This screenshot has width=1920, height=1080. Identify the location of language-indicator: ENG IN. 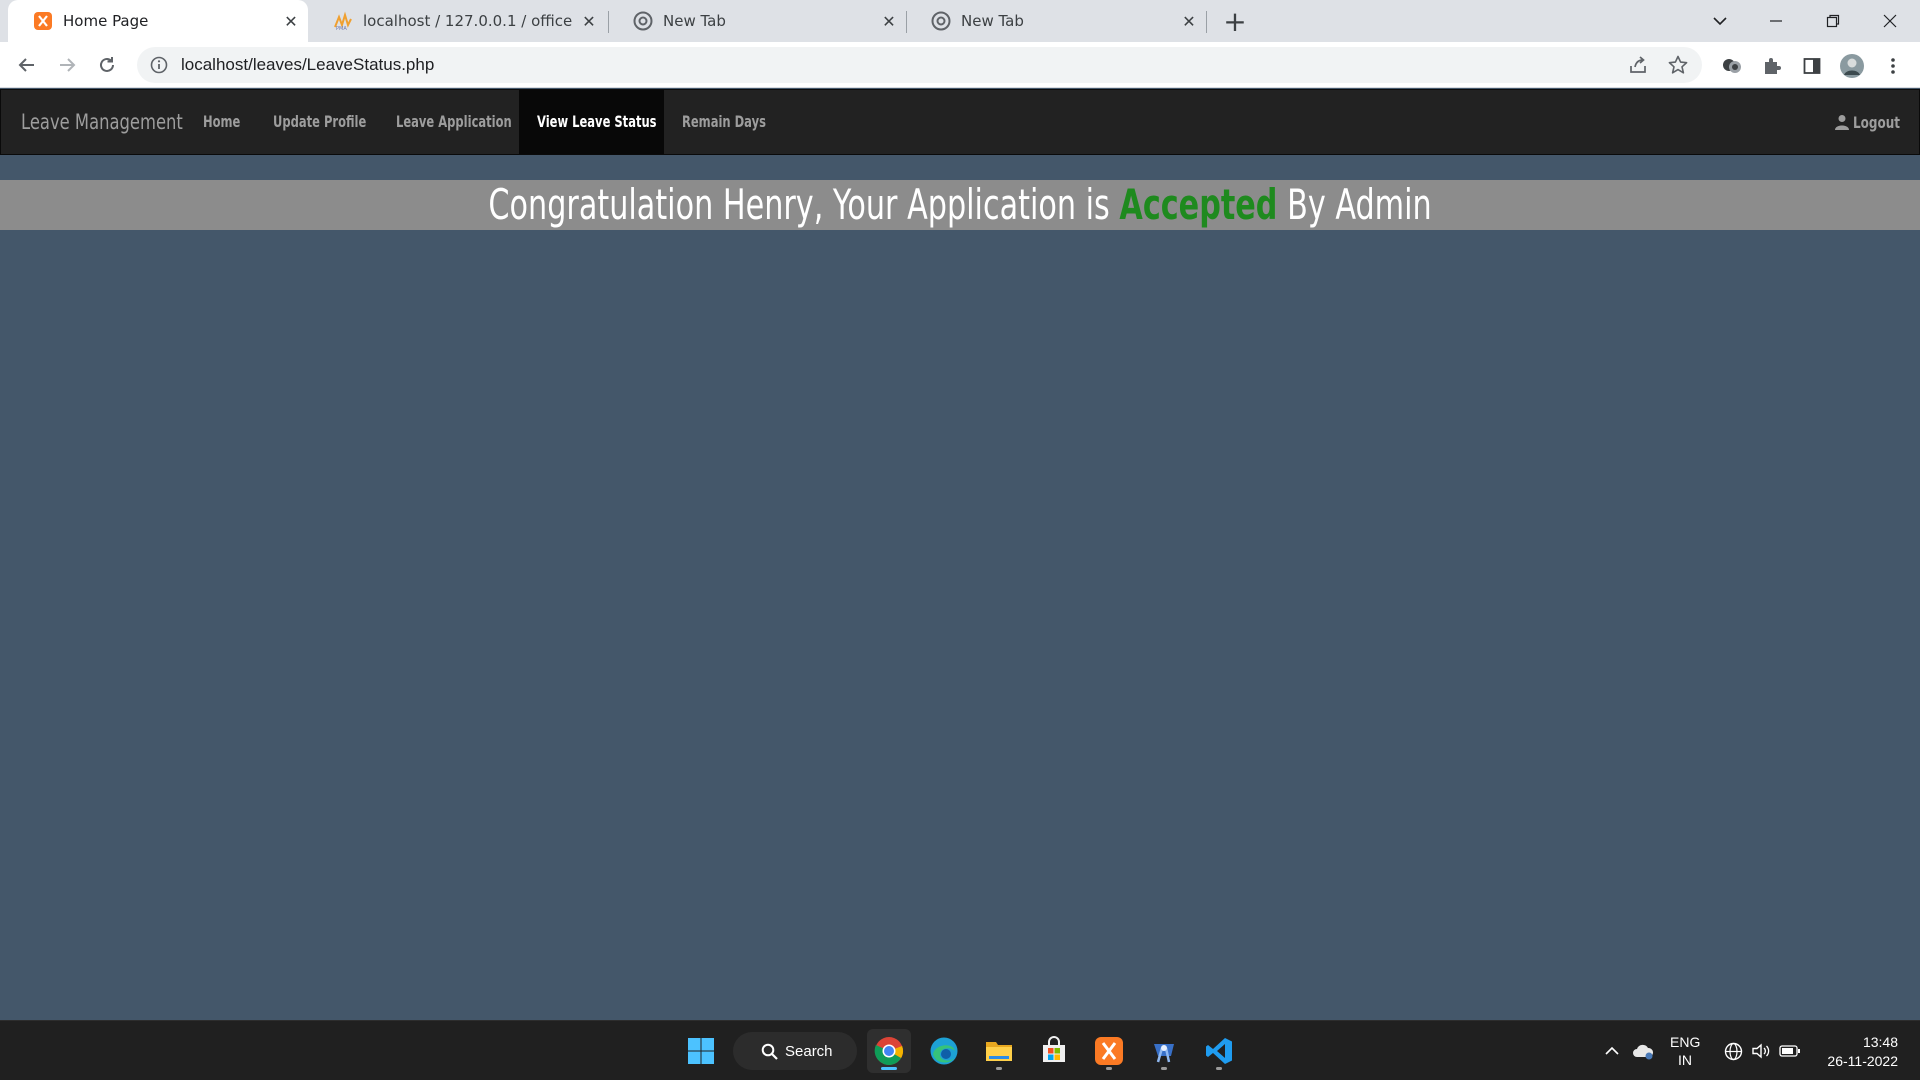
(1685, 1051).